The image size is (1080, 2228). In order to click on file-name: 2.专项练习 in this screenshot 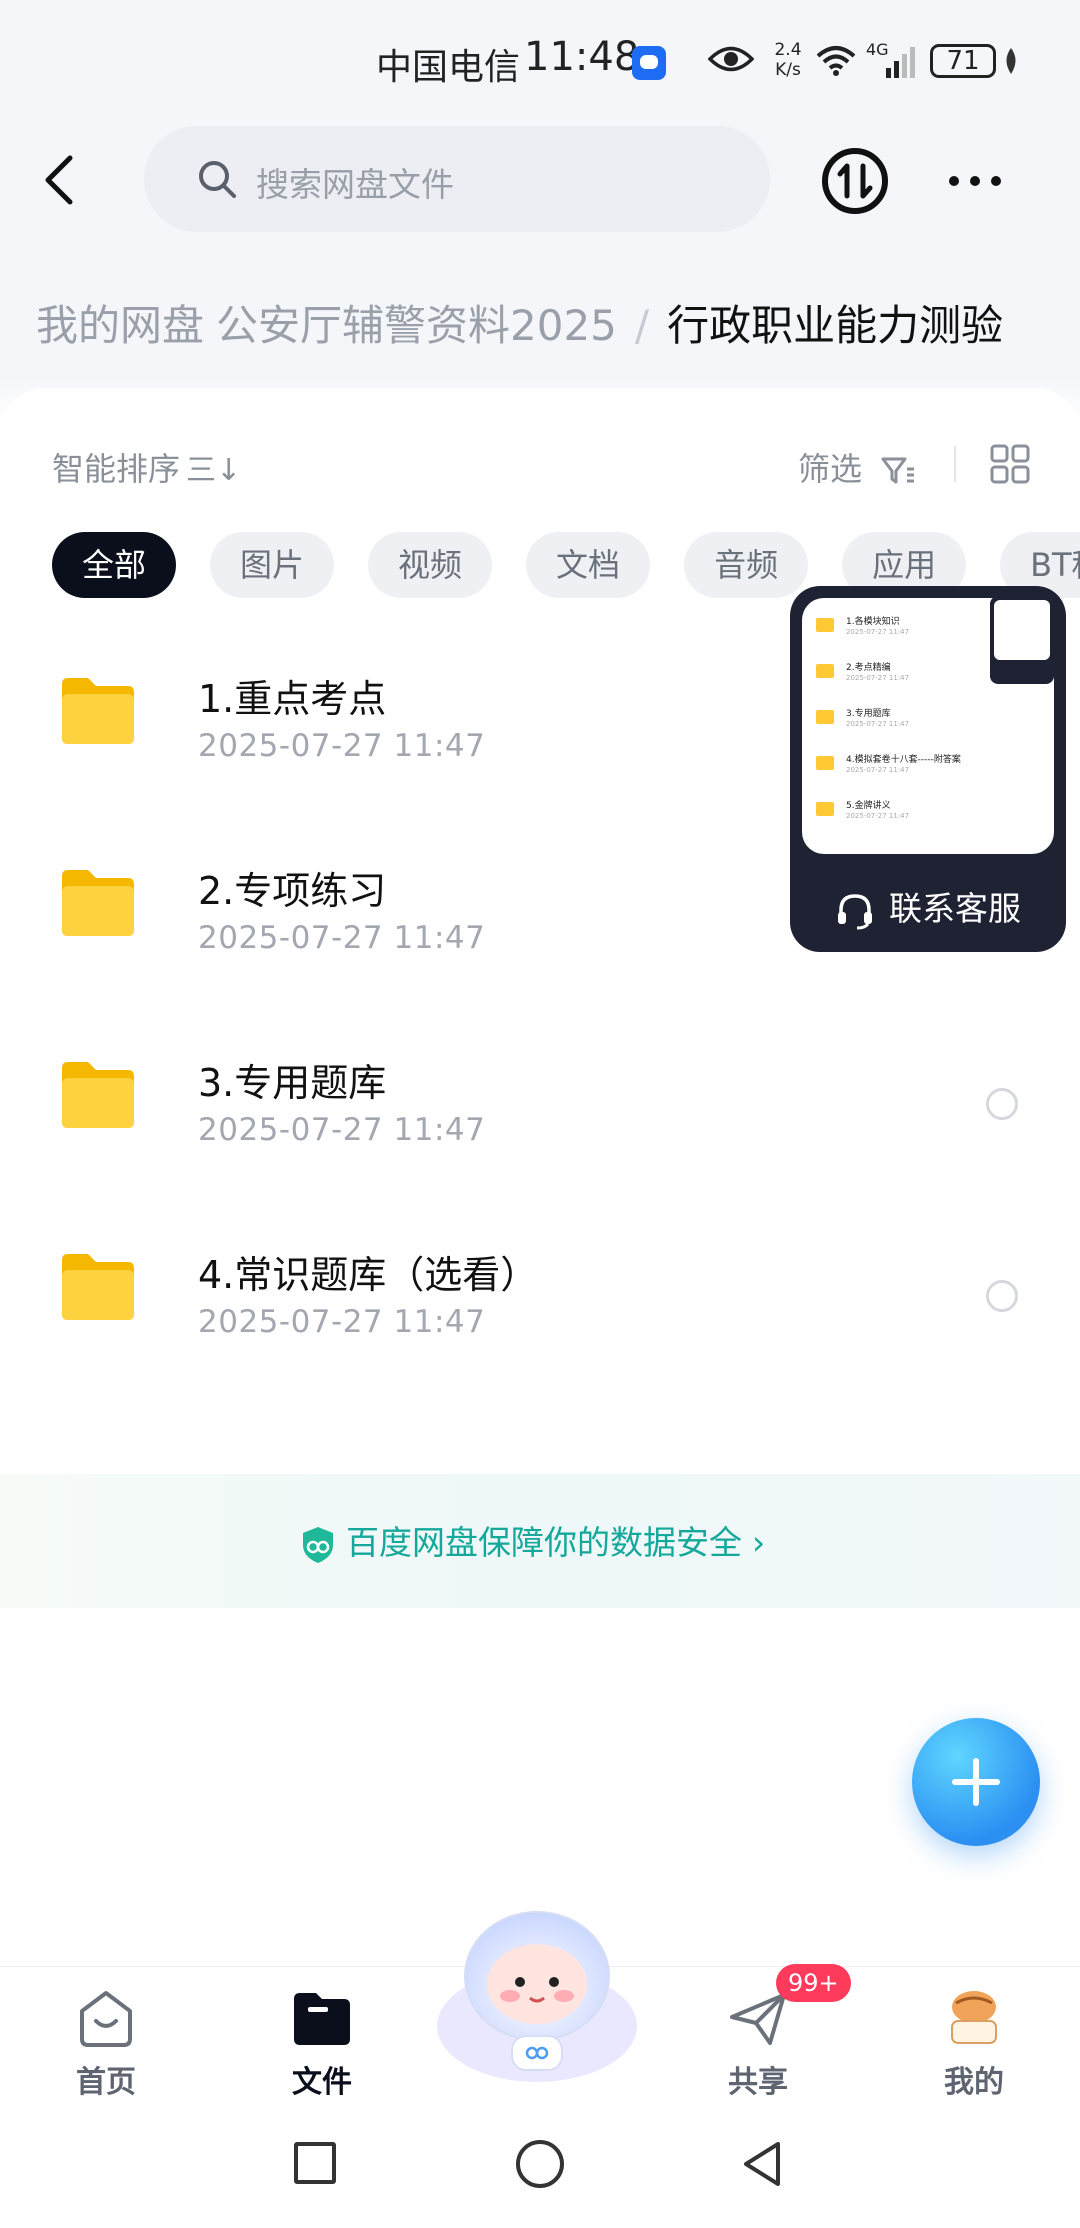, I will do `click(292, 891)`.